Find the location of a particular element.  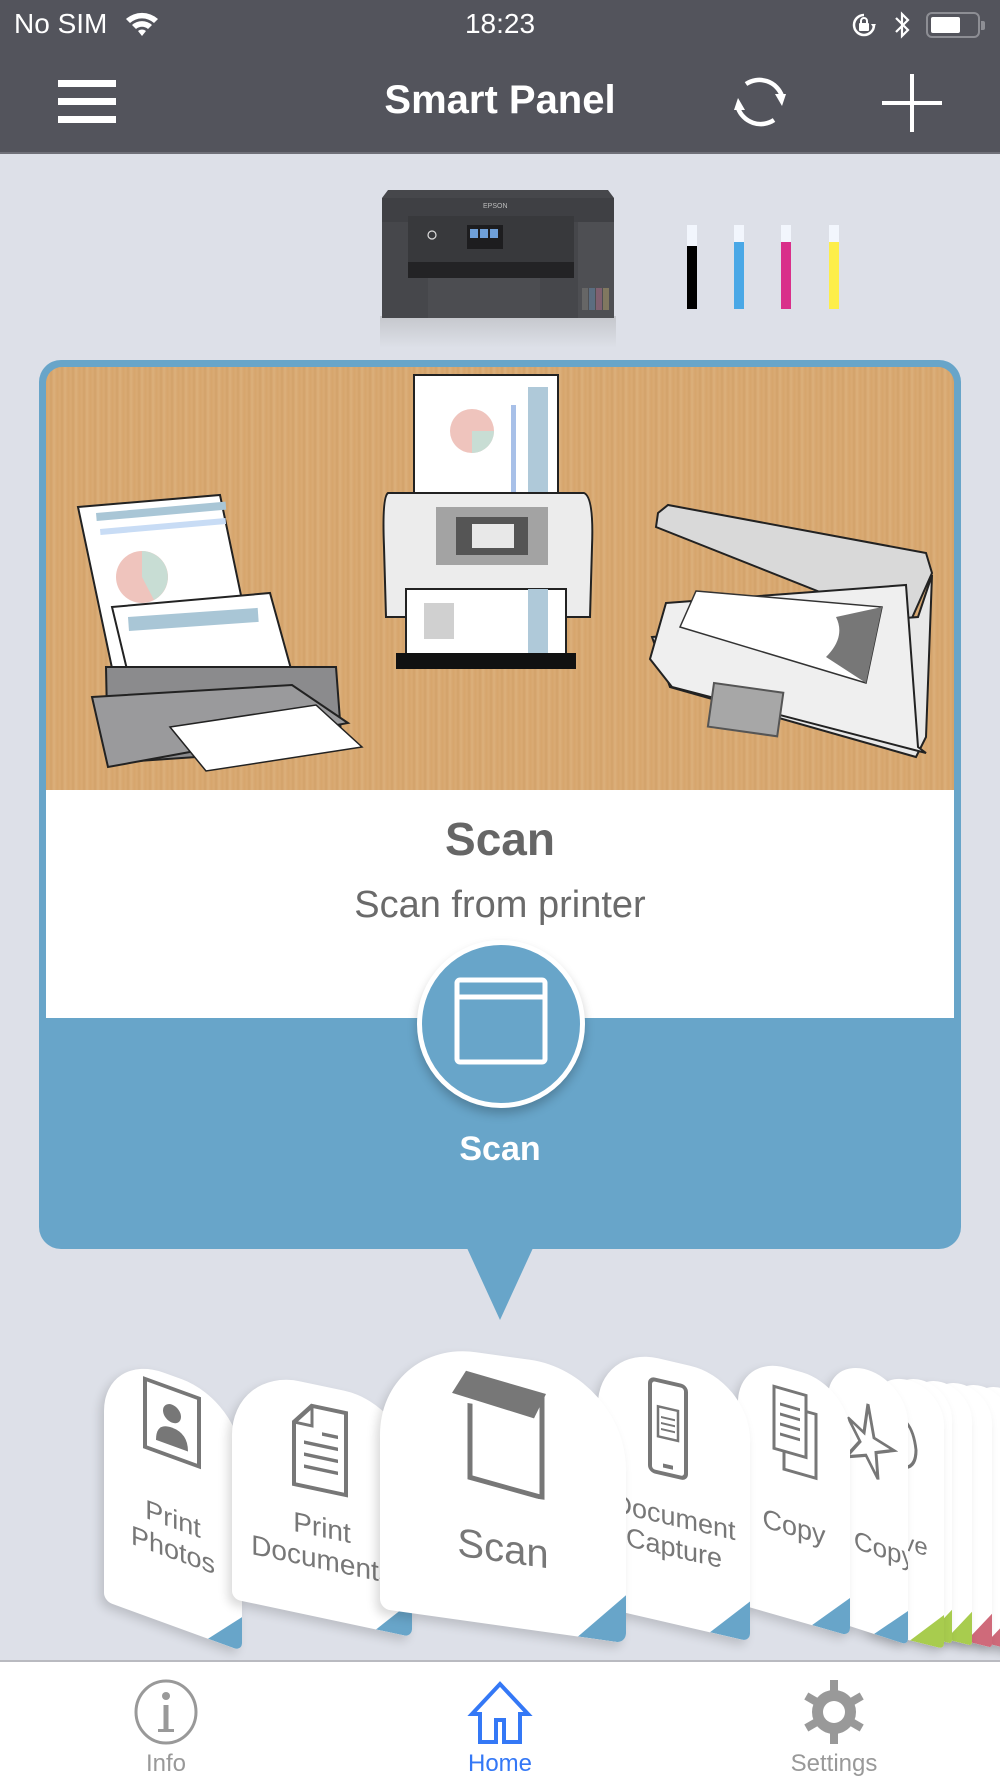

flatbed-scanner-graphic is located at coordinates (791, 631).